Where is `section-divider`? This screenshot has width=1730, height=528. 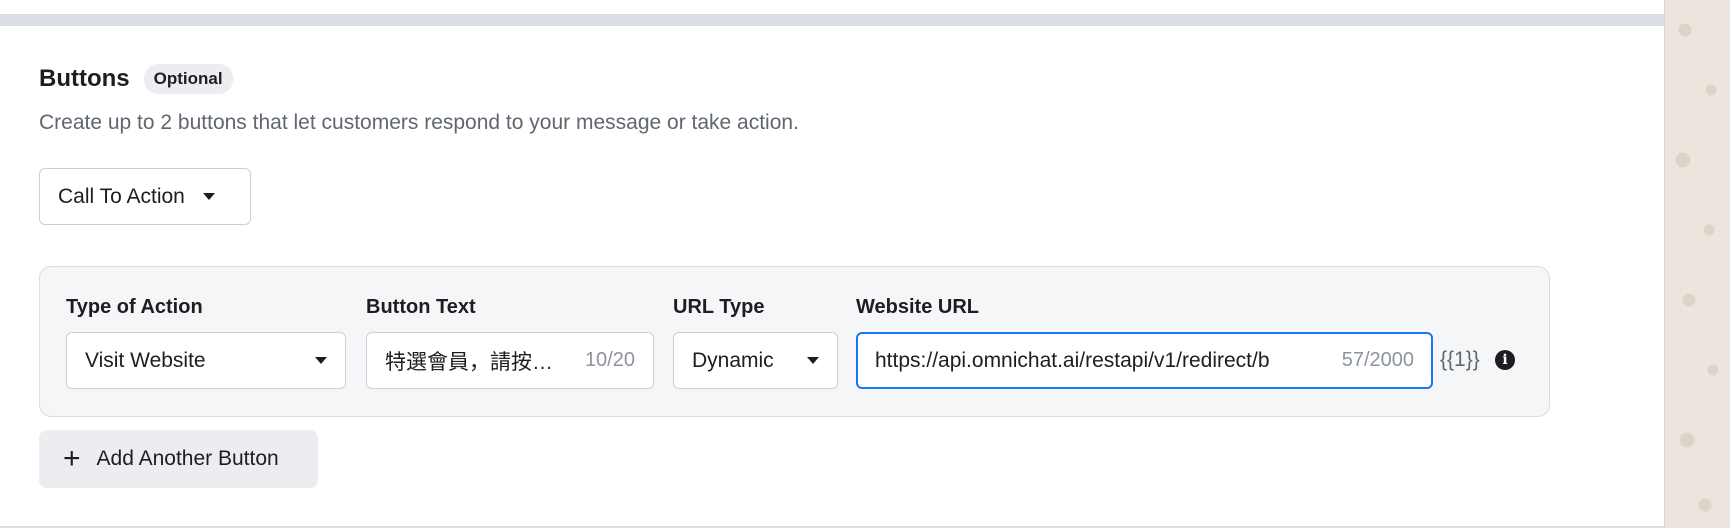
section-divider is located at coordinates (832, 20).